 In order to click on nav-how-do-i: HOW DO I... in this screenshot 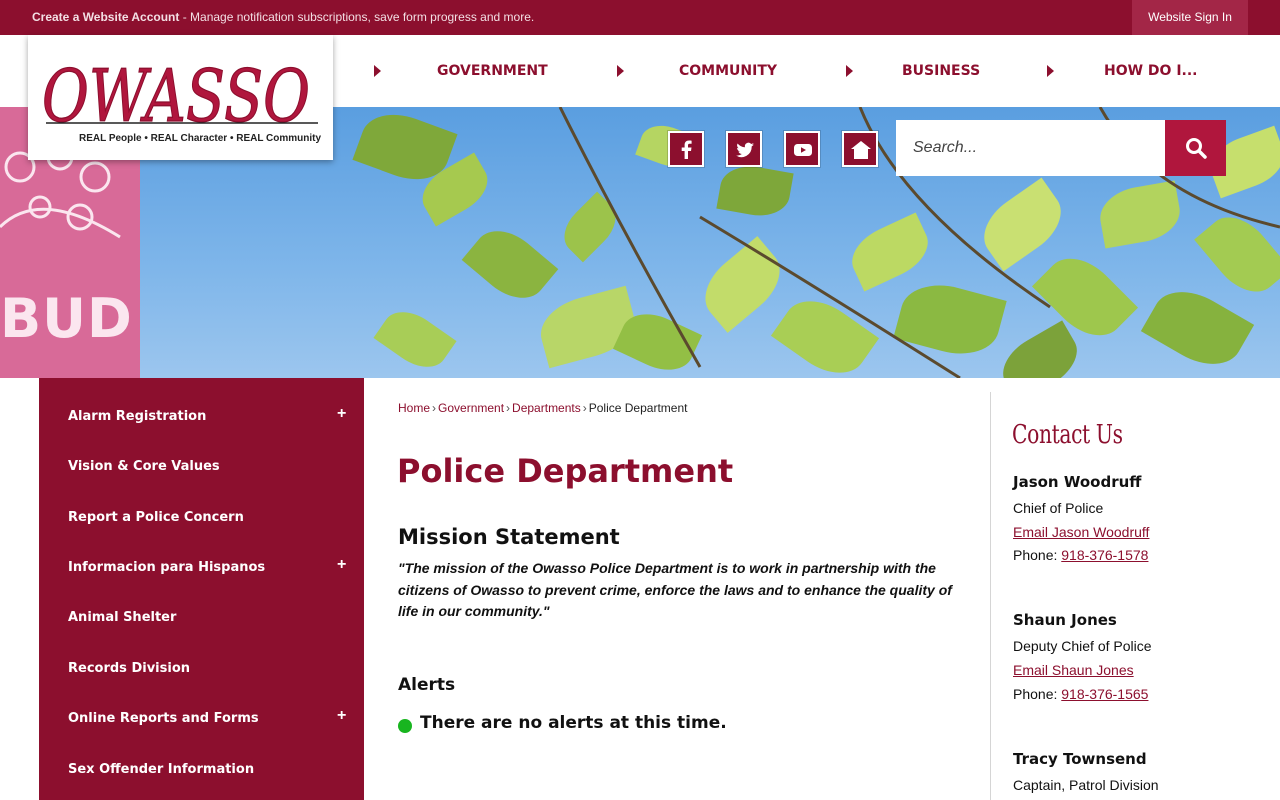, I will do `click(1151, 71)`.